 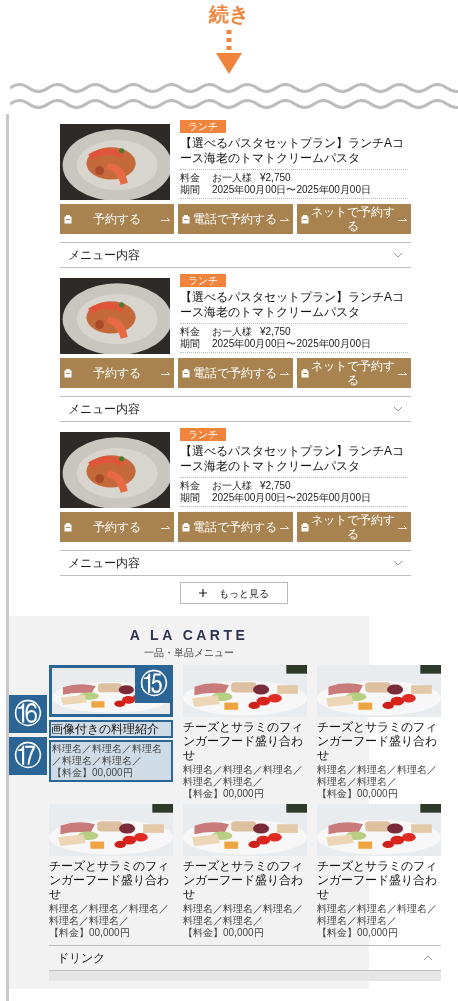 I want to click on section-title: A LA CARTE, so click(x=189, y=635).